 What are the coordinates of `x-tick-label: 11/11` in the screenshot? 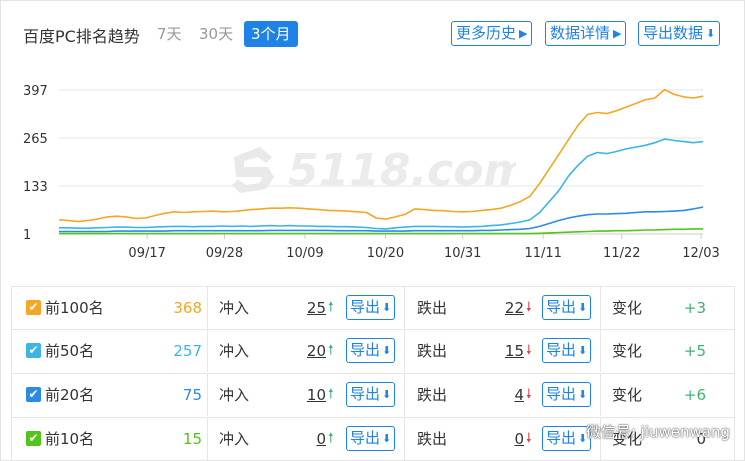 It's located at (542, 253).